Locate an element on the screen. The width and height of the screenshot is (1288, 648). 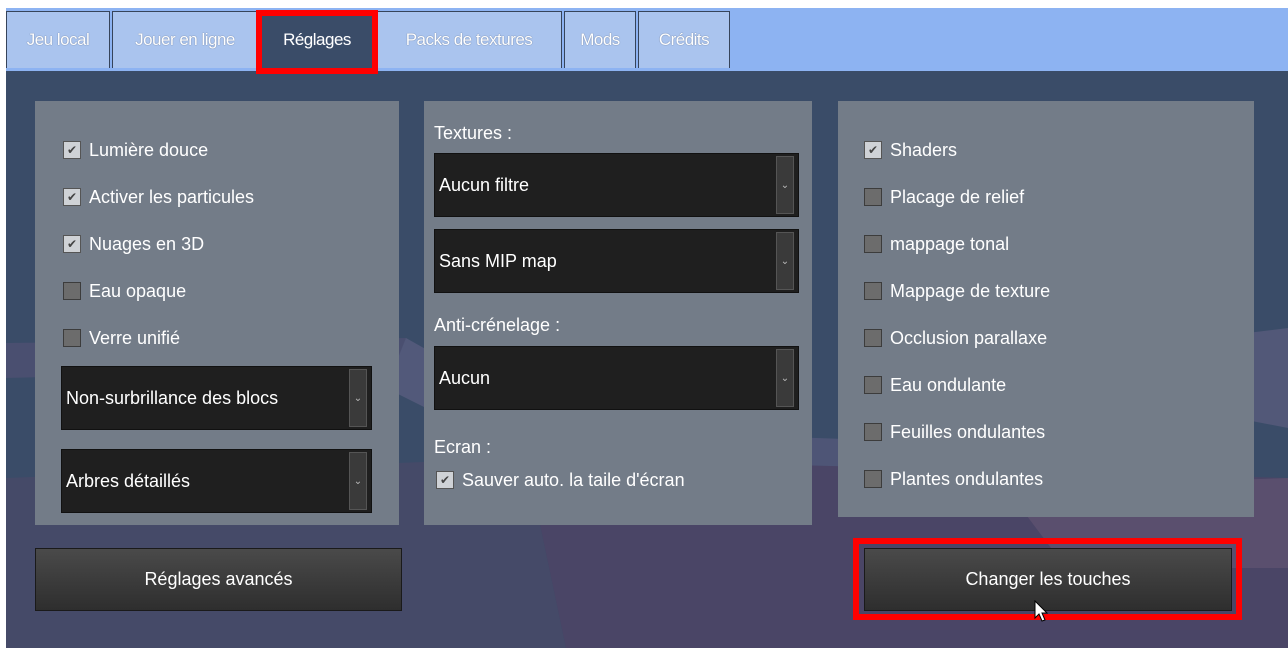
checkbox-label: Occlusion parallaxe is located at coordinates (969, 337).